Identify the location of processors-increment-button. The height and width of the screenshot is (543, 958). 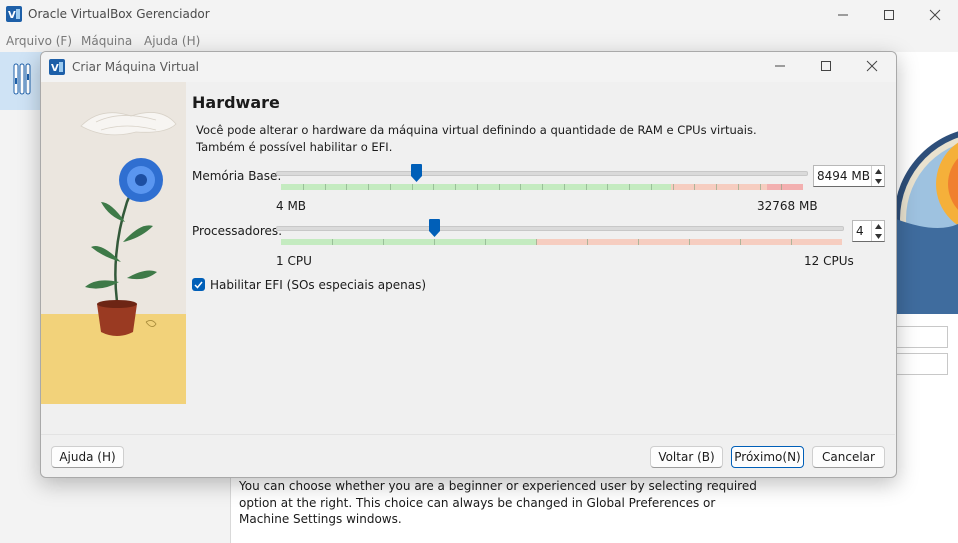
(878, 226).